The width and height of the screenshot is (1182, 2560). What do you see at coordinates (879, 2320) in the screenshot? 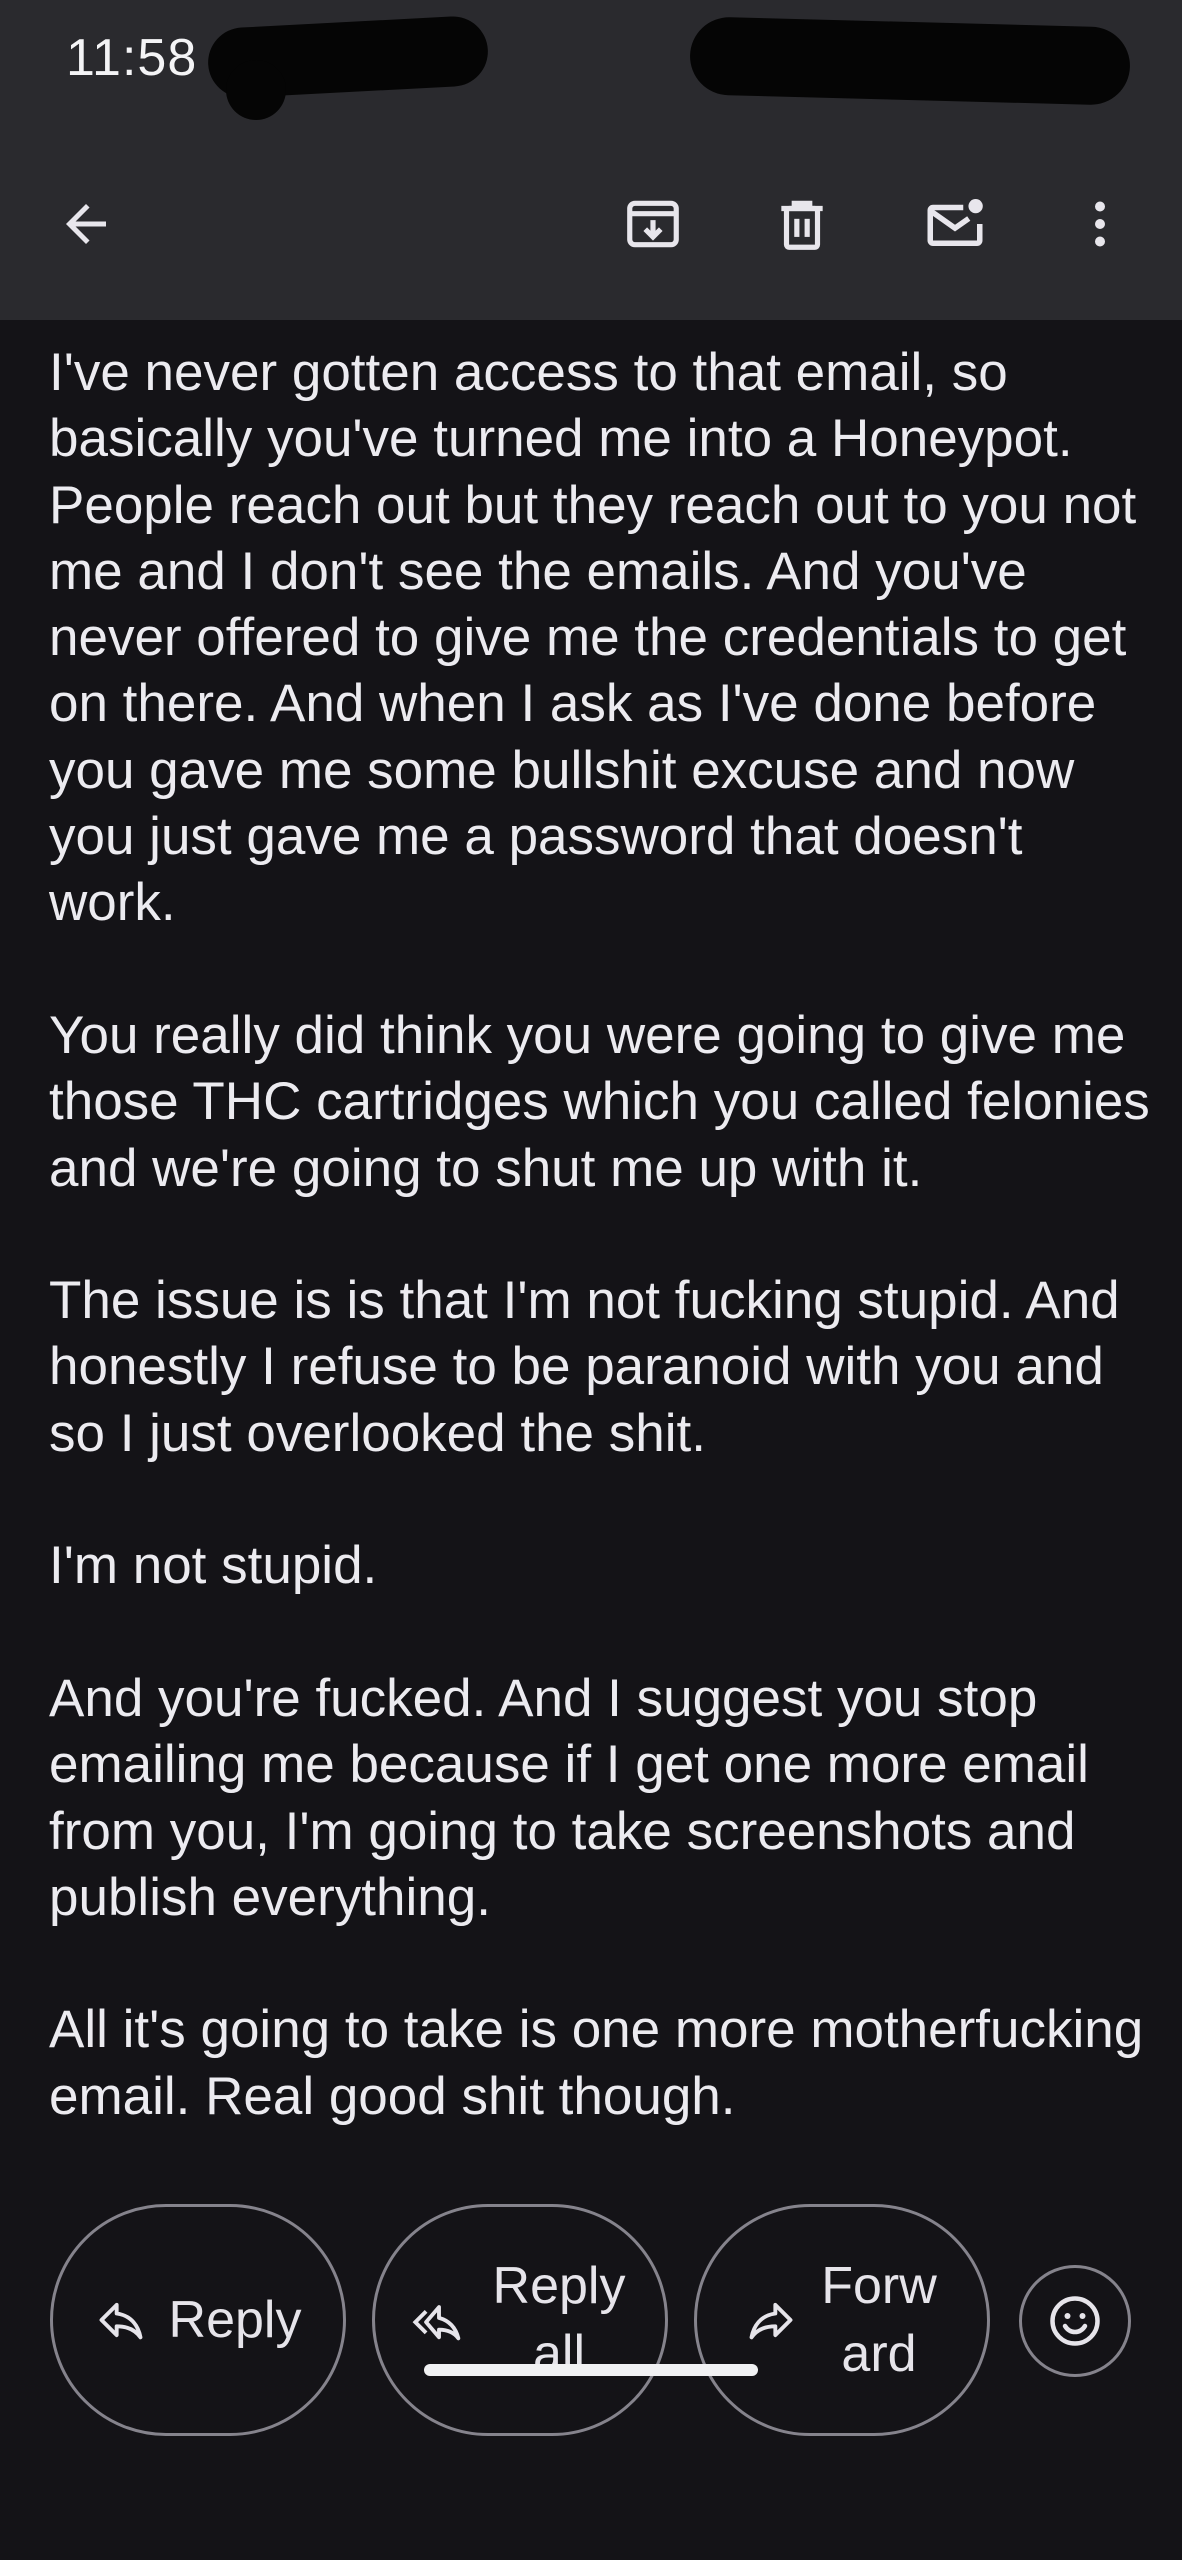
I see `forward-label: Forward` at bounding box center [879, 2320].